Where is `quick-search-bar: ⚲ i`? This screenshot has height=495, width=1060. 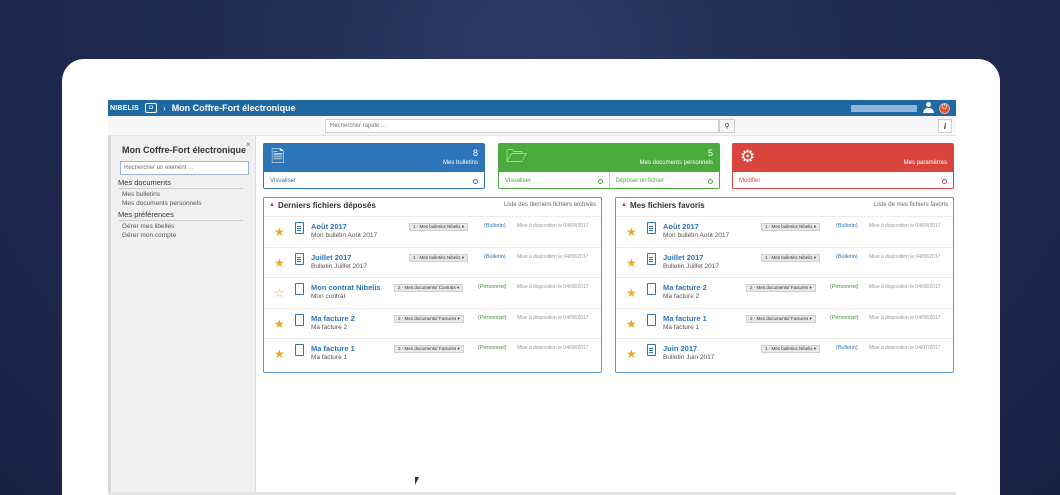
quick-search-bar: ⚲ i is located at coordinates (532, 126).